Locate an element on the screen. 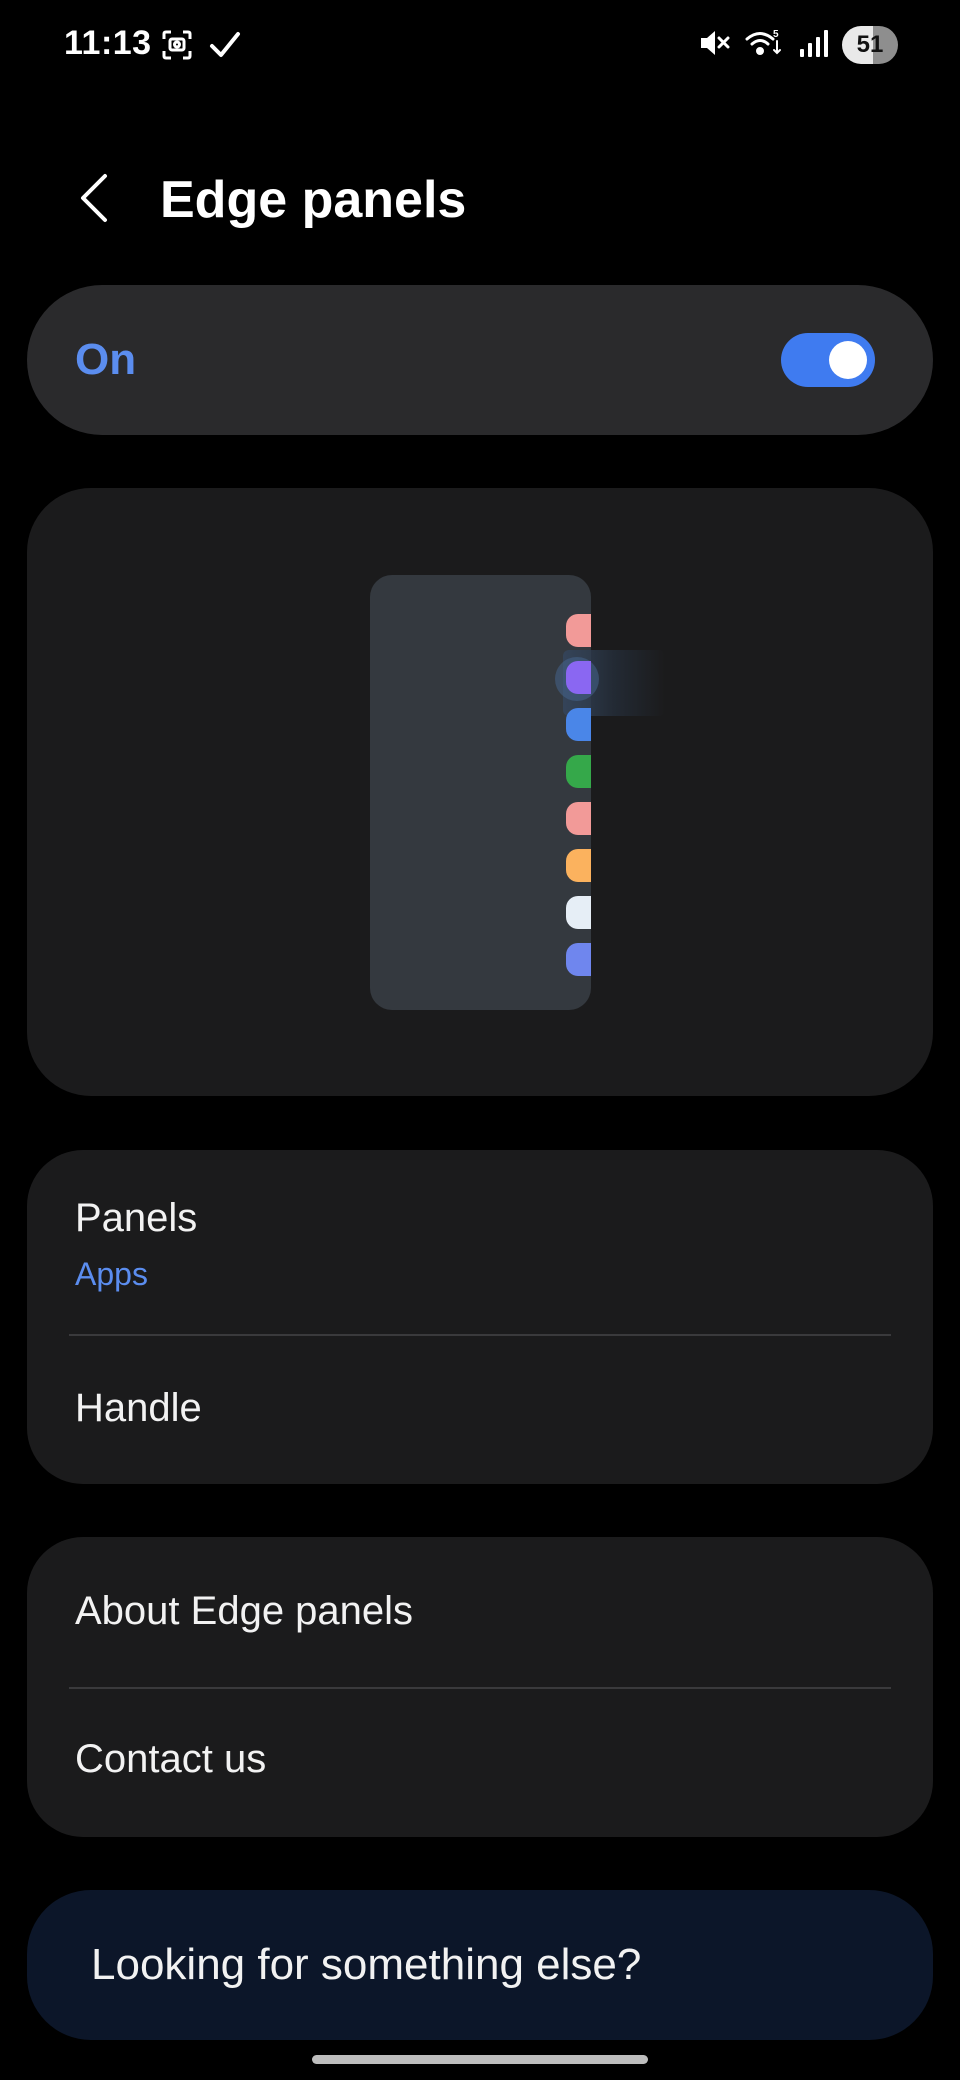 Image resolution: width=960 pixels, height=2080 pixels. page-title: Edge panels is located at coordinates (313, 200).